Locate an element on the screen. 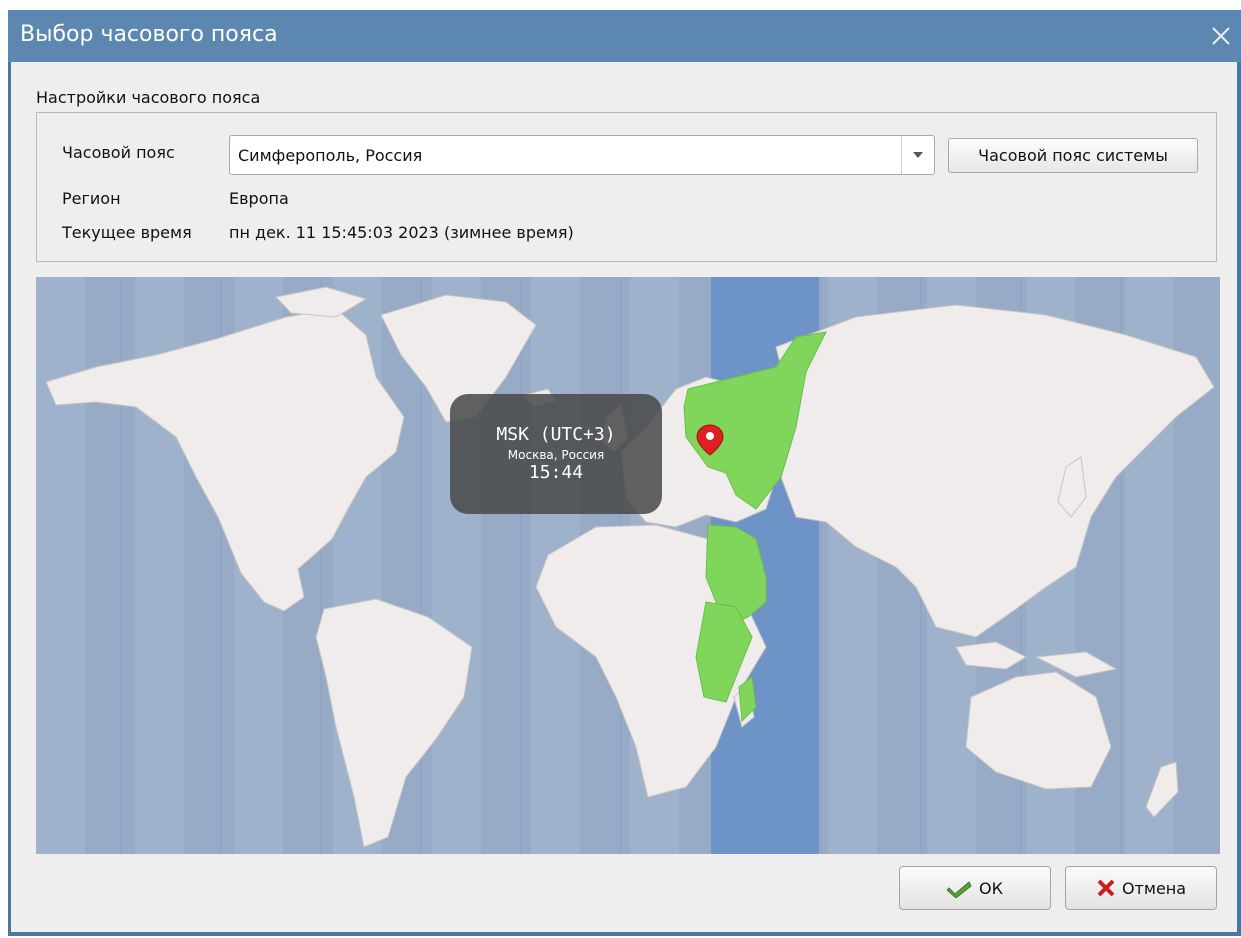 The height and width of the screenshot is (938, 1241). current-time-label: Текущее время is located at coordinates (127, 232).